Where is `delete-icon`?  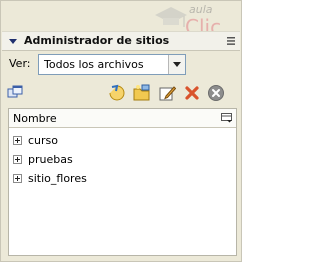 delete-icon is located at coordinates (192, 93).